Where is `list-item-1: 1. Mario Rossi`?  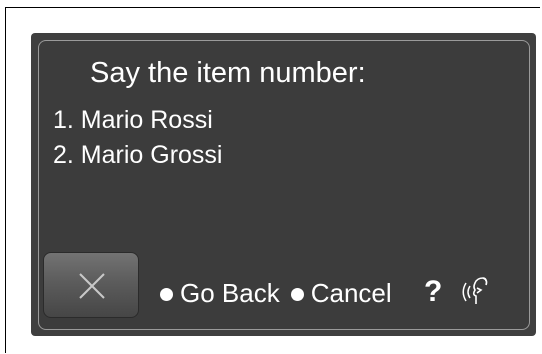 list-item-1: 1. Mario Rossi is located at coordinates (133, 120).